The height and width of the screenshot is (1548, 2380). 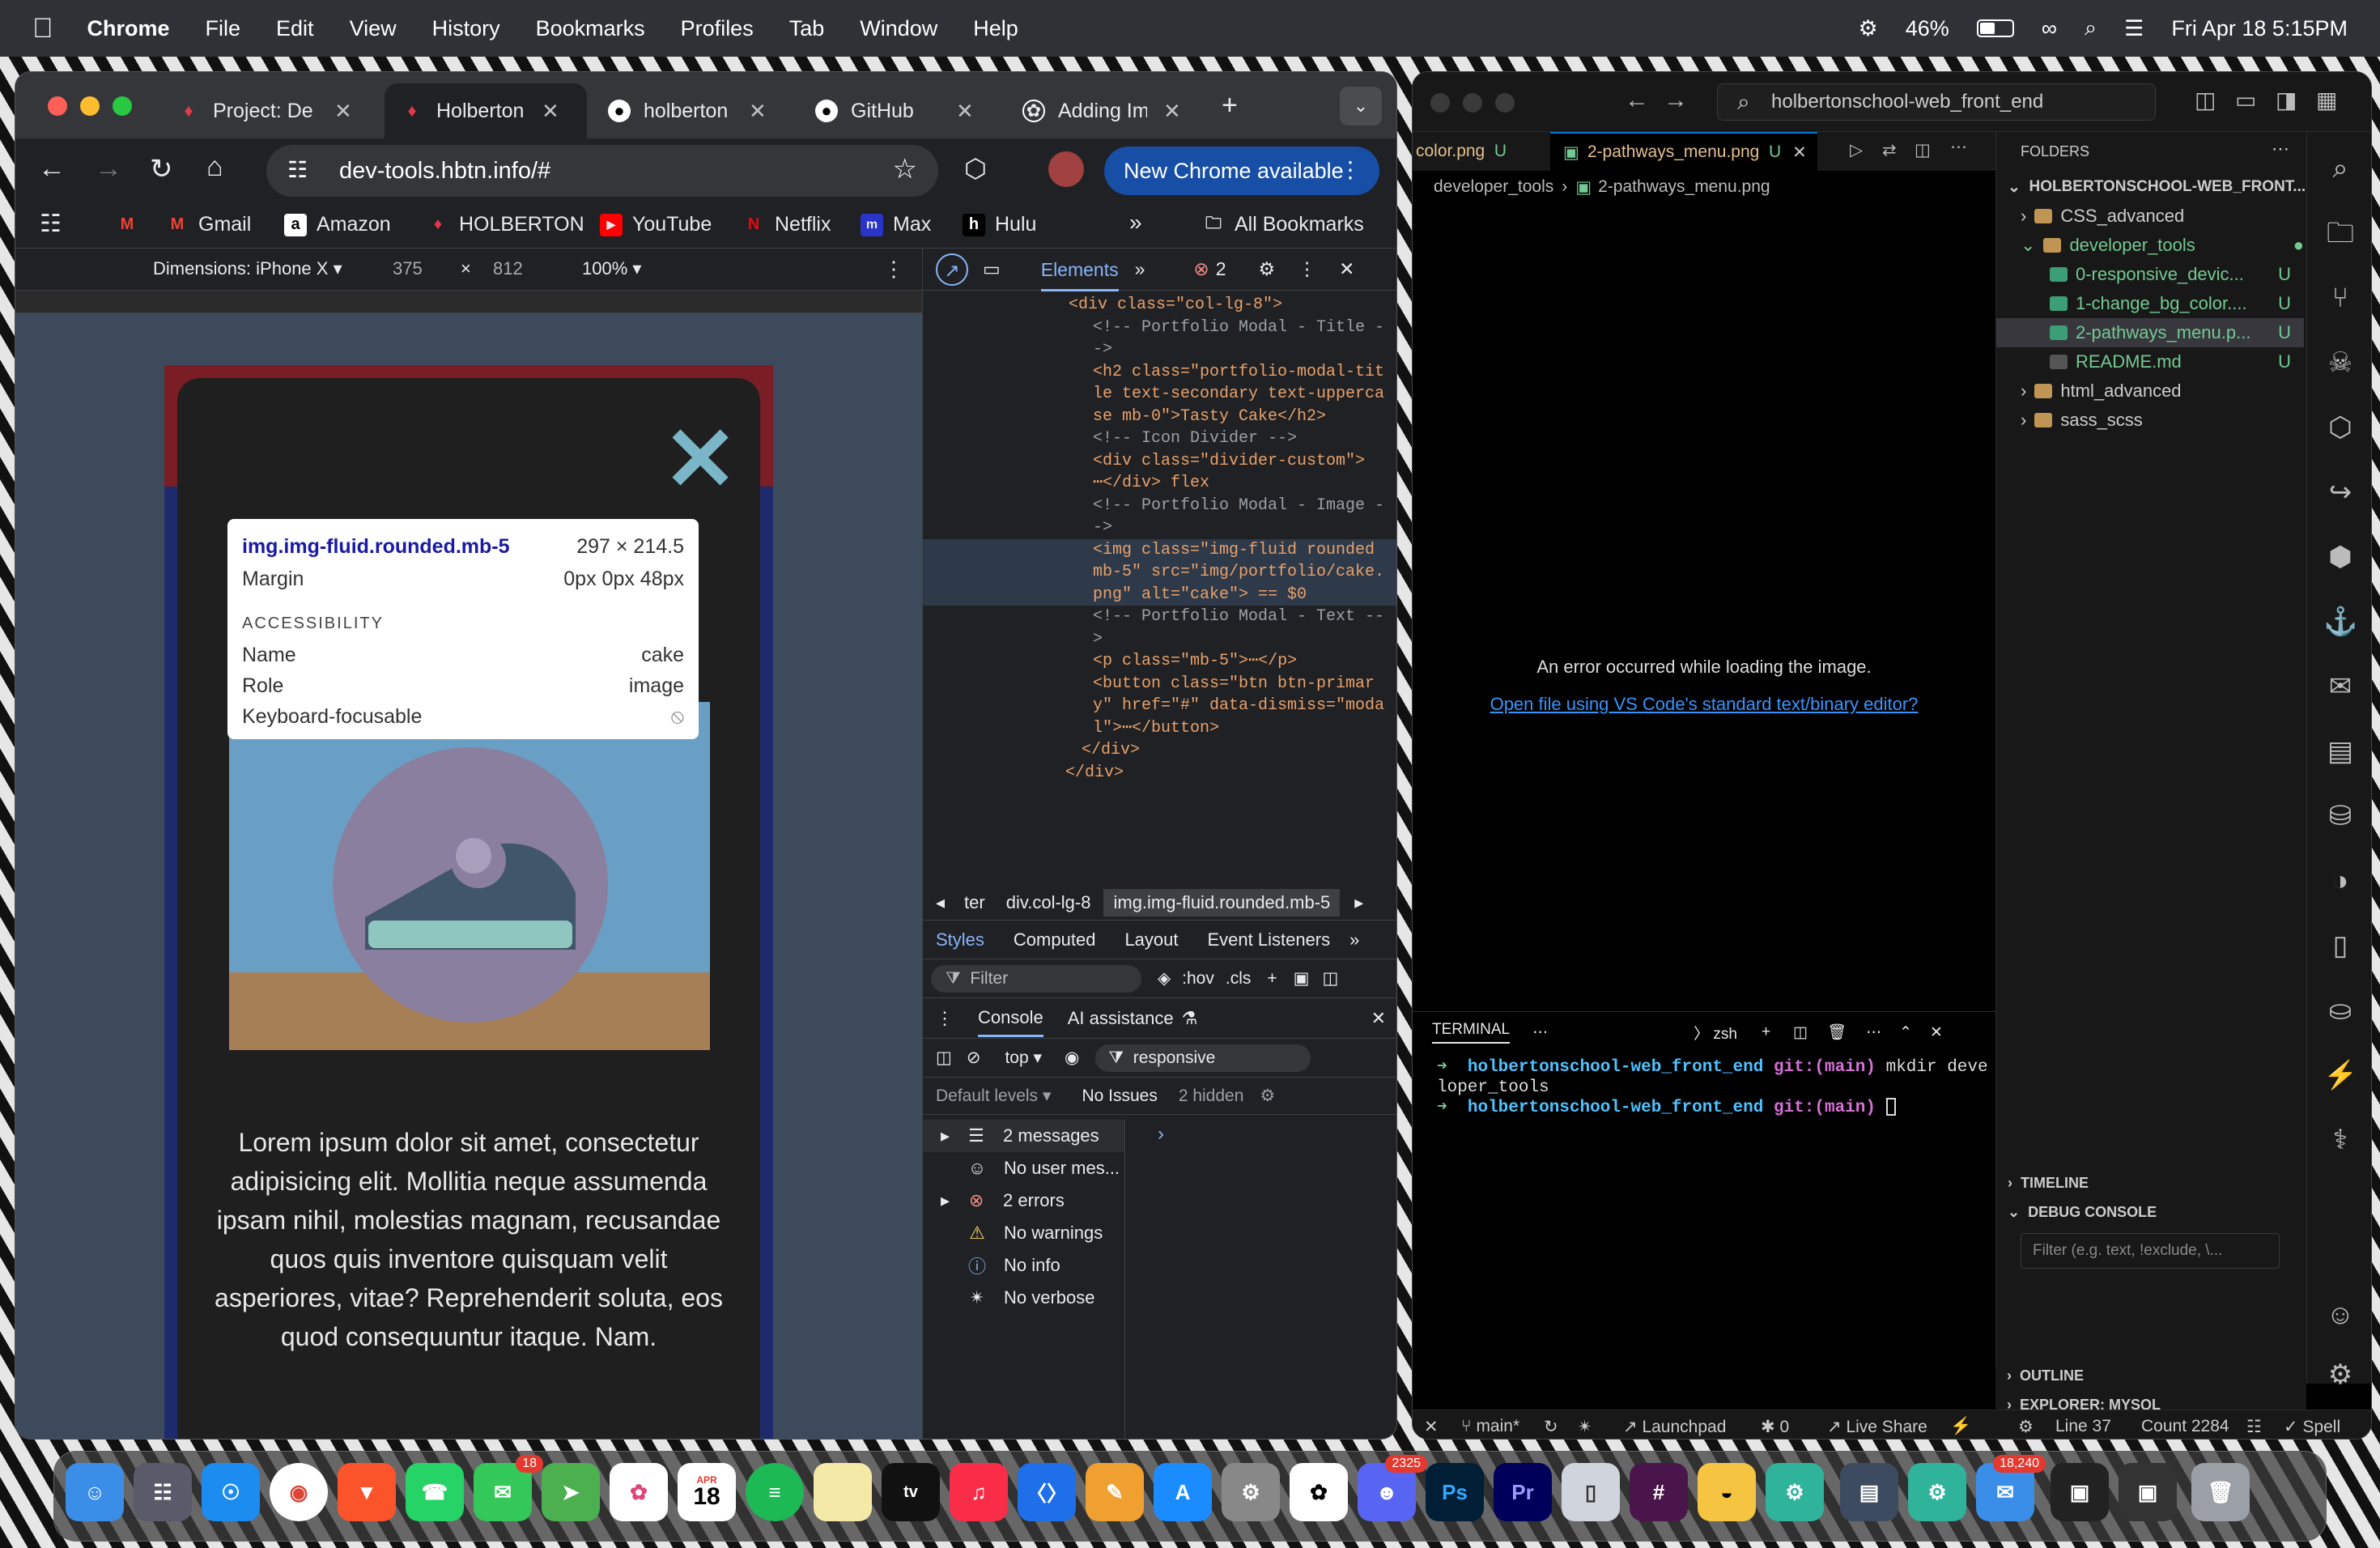 What do you see at coordinates (1000, 224) in the screenshot?
I see `bookmark-hulu: h Hulu` at bounding box center [1000, 224].